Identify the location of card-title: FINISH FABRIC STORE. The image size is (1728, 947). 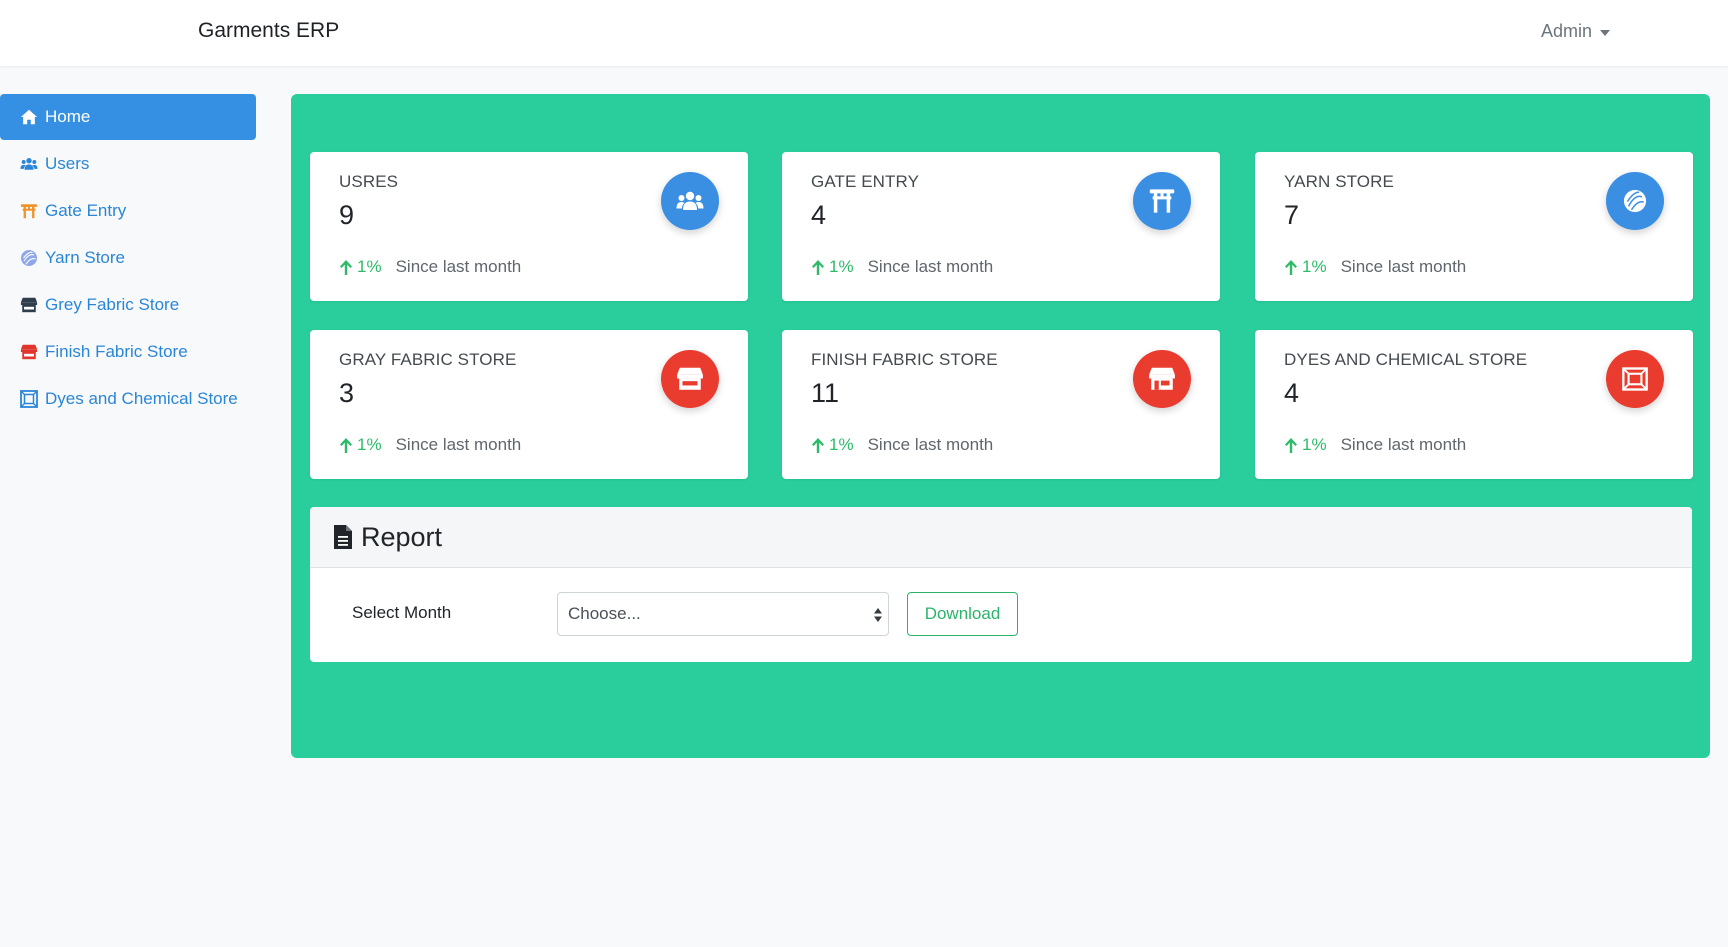
(904, 359).